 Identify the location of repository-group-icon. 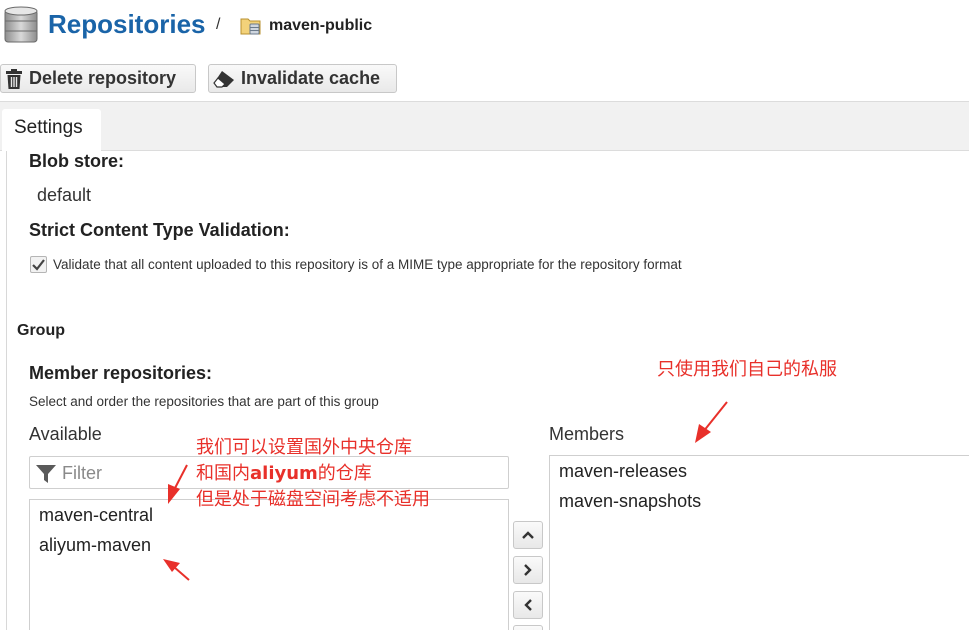
(251, 28).